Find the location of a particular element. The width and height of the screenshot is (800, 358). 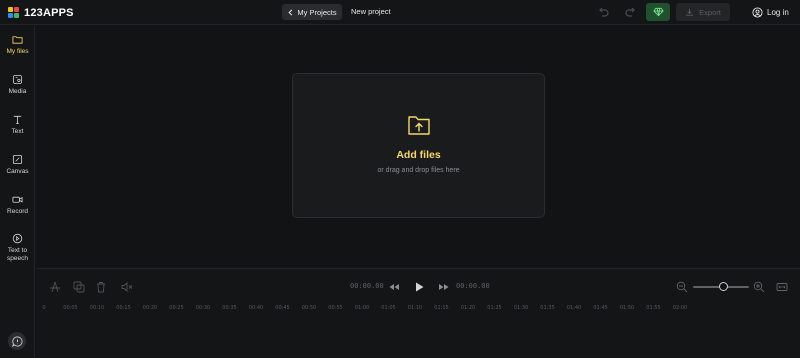

sidebar-item-label: Text to speech is located at coordinates (17, 254).